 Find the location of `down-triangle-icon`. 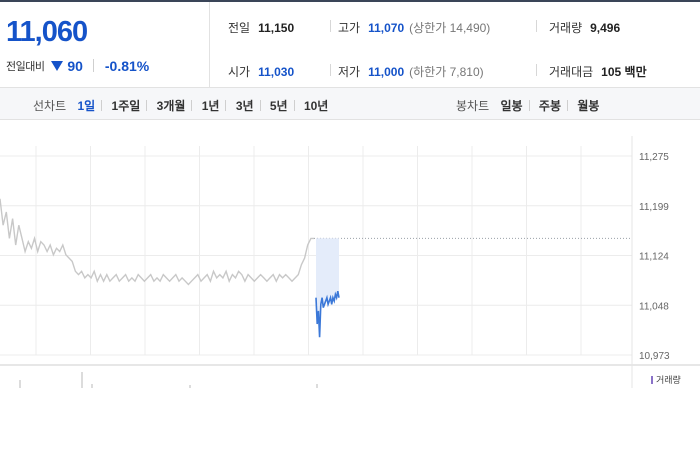

down-triangle-icon is located at coordinates (56, 65).